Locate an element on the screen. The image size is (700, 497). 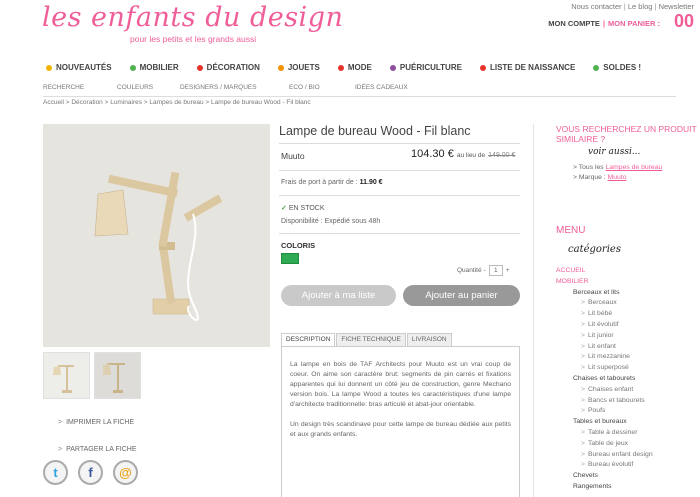
menu-item: ACCUEIL is located at coordinates (628, 271).